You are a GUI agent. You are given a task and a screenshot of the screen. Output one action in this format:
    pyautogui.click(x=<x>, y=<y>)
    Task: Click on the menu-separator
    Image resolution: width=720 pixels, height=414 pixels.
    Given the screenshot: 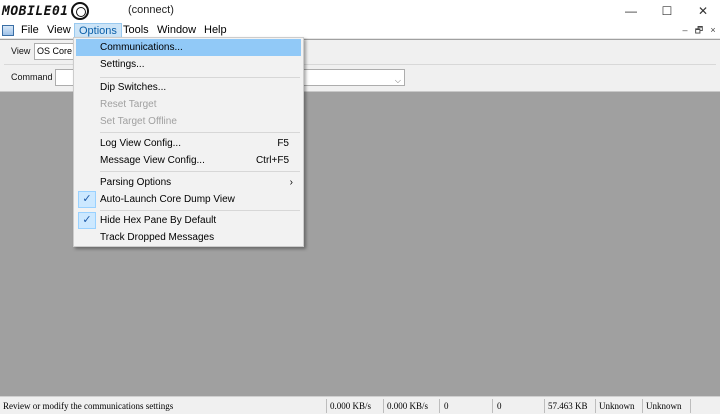 What is the action you would take?
    pyautogui.click(x=200, y=77)
    